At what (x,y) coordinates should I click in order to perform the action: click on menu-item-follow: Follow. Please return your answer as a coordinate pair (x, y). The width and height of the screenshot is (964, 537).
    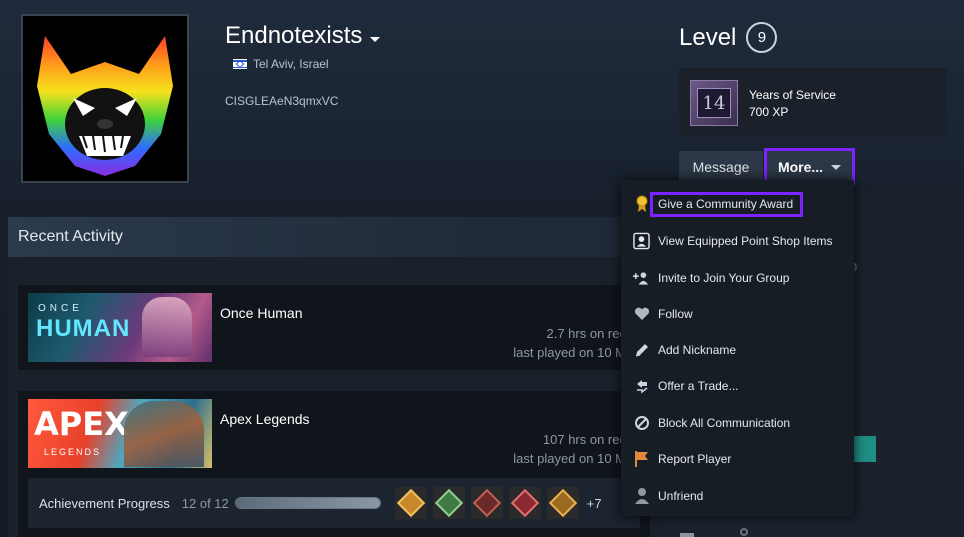
    Looking at the image, I should click on (737, 314).